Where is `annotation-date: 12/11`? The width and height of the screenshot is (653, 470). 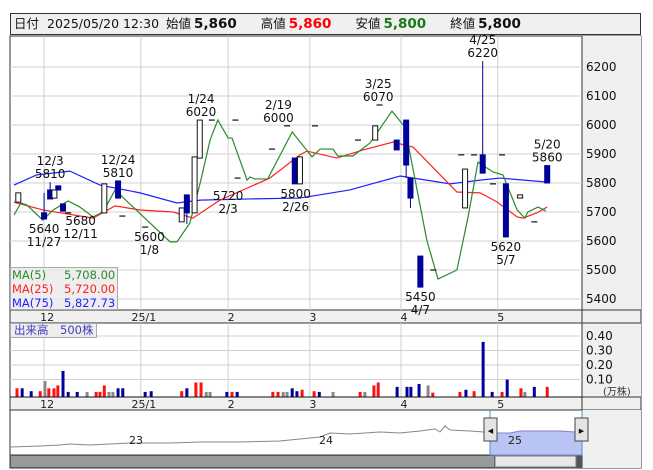 annotation-date: 12/11 is located at coordinates (80, 234).